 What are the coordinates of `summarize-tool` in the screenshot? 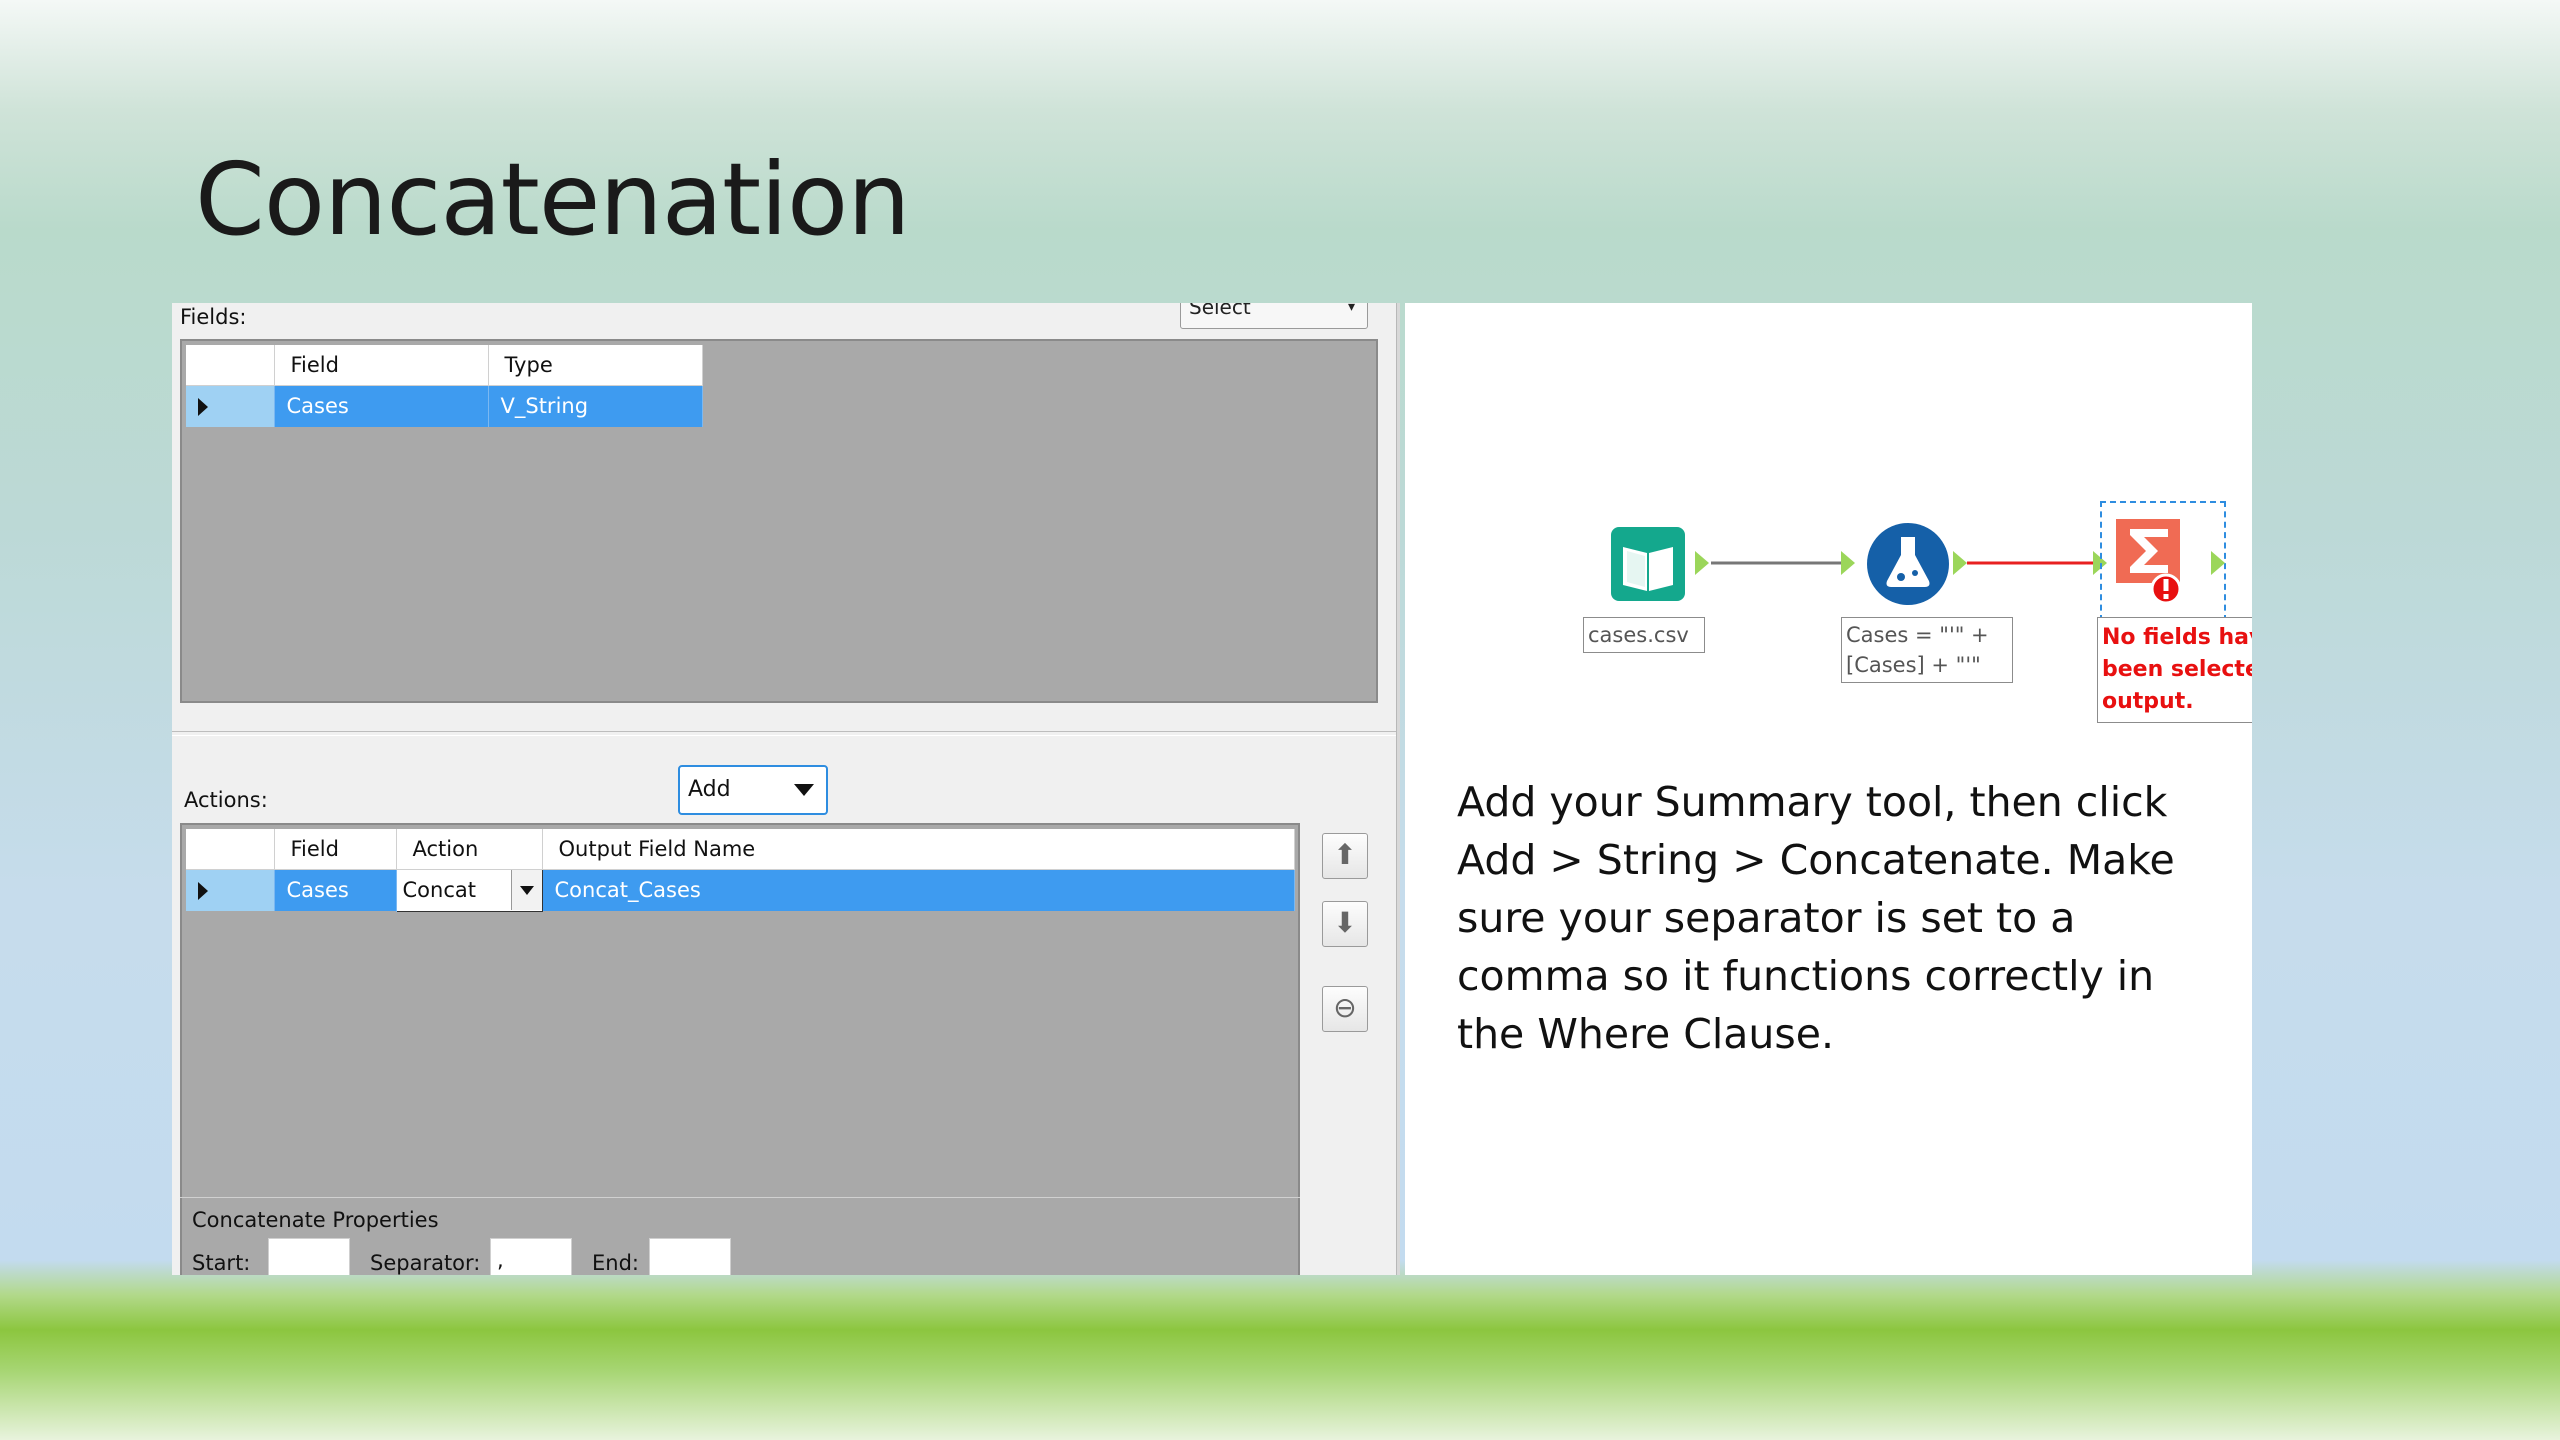 It's located at (2163, 561).